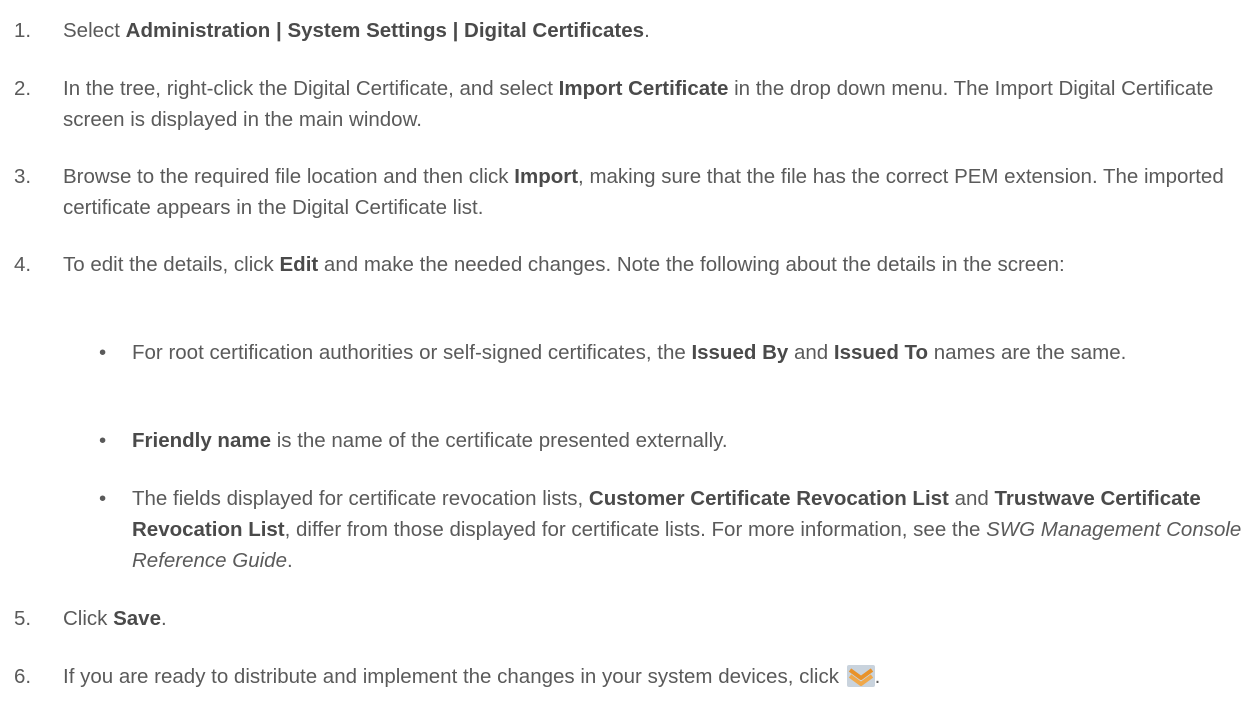  Describe the element at coordinates (546, 176) in the screenshot. I see `bold-term: Import` at that location.